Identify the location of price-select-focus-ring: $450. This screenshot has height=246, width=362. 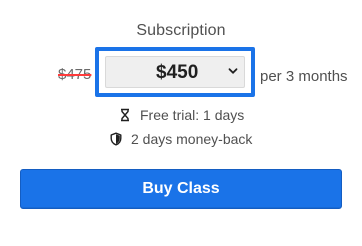
(175, 72).